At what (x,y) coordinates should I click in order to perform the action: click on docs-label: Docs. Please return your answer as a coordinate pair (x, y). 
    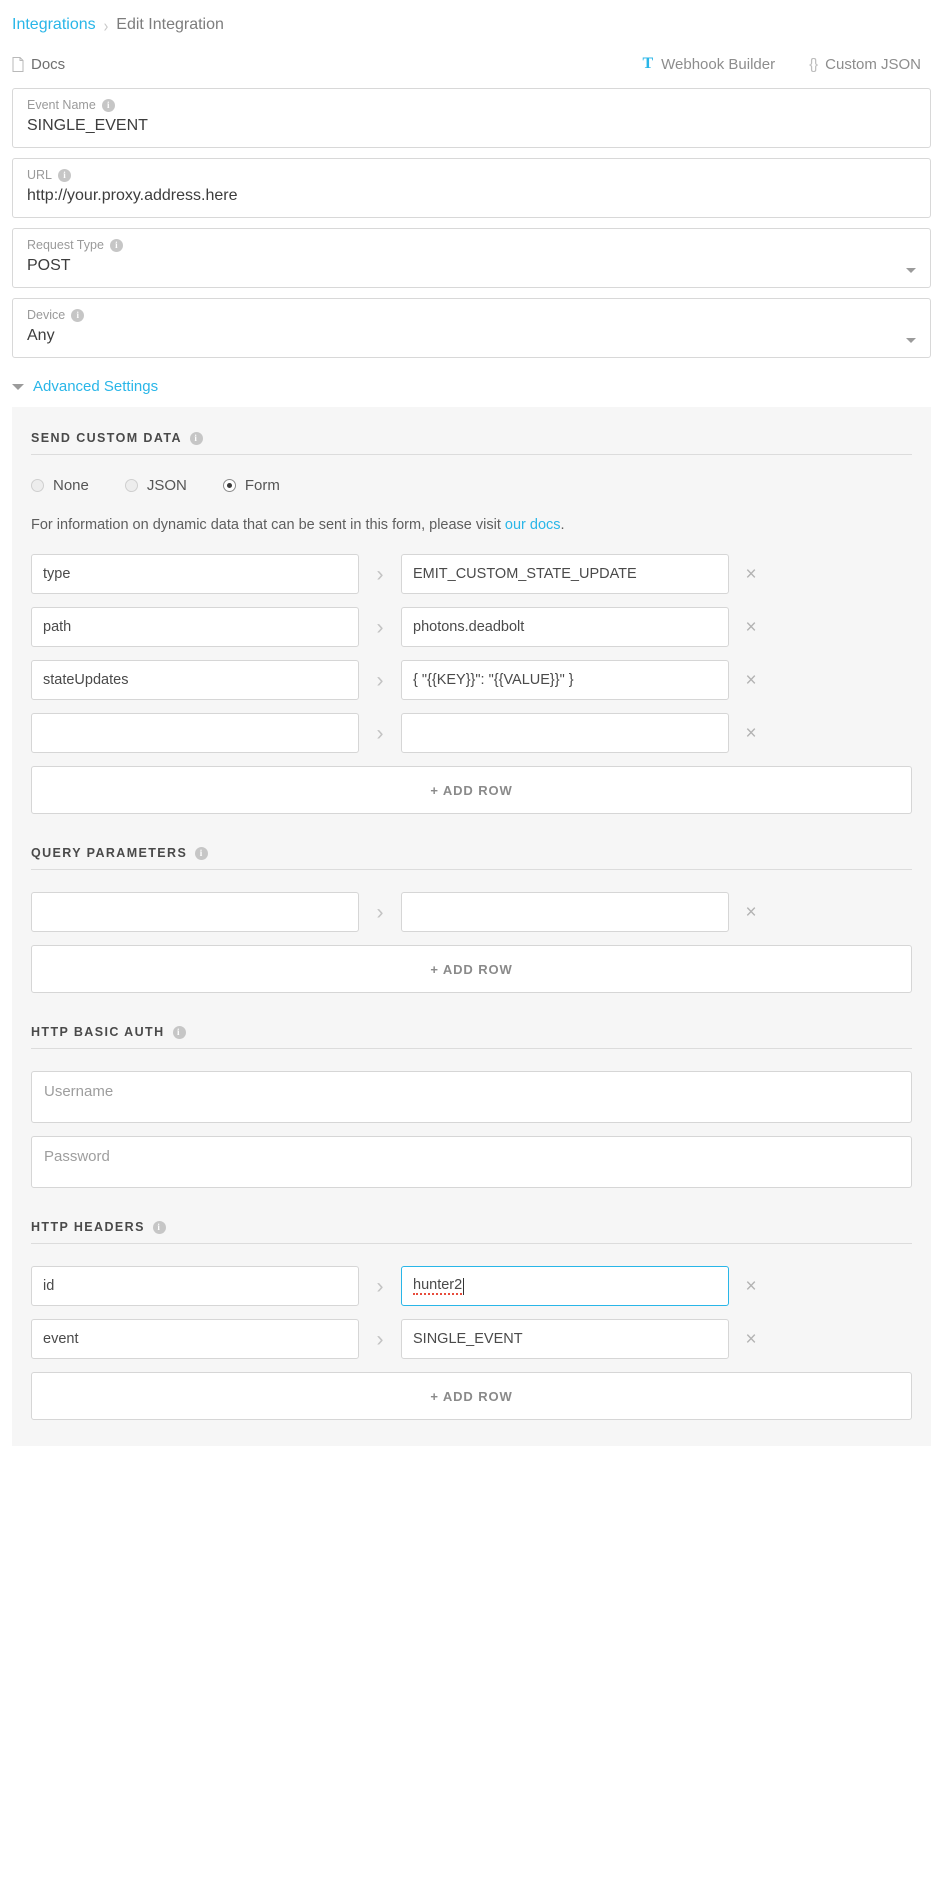
    Looking at the image, I should click on (48, 64).